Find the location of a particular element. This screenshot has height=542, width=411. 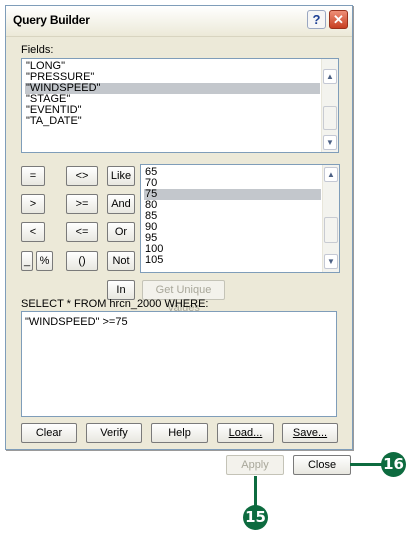

op-greater-equal-button: >= is located at coordinates (82, 204).